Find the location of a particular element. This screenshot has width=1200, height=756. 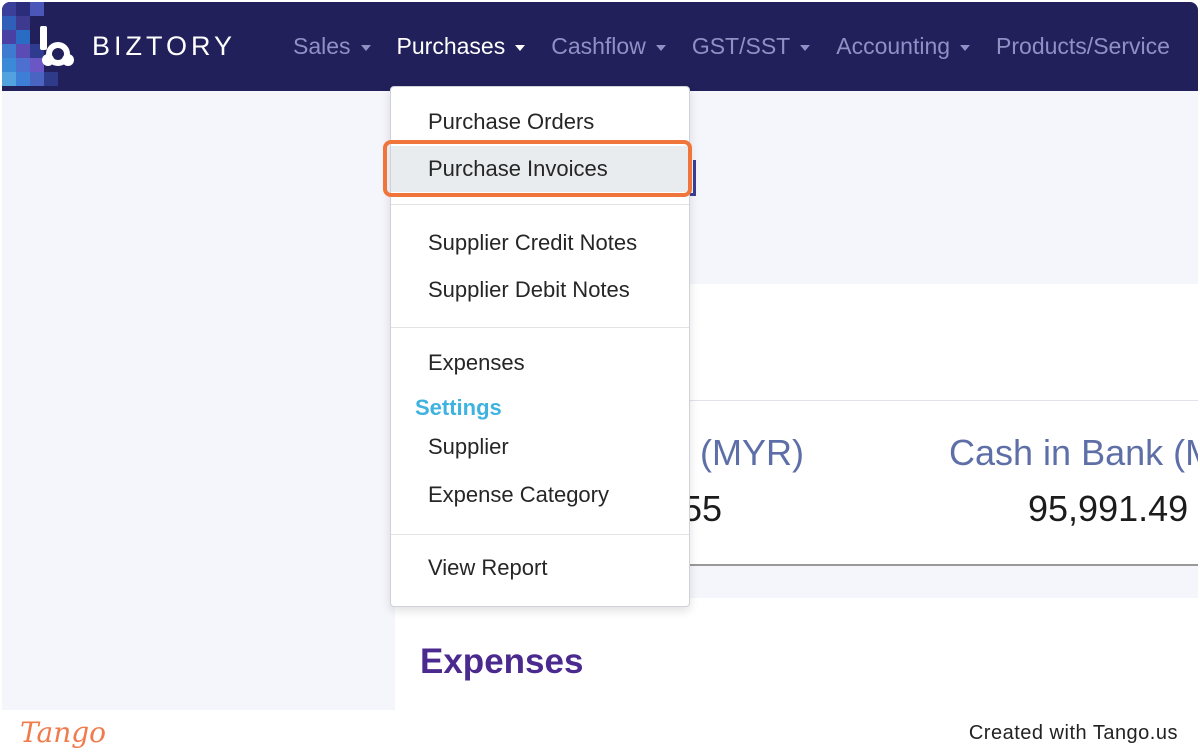

menu-item-supplier-credit-notes: Supplier Credit Notes is located at coordinates (540, 243).